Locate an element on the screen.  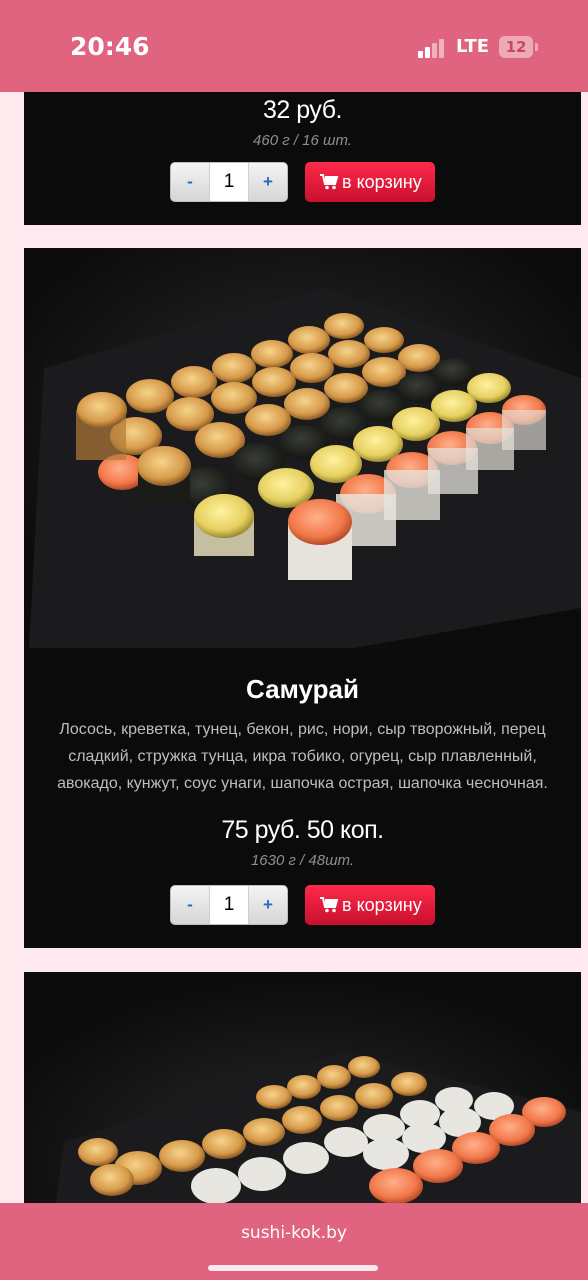
product-weight: 1630 г / 48шт. is located at coordinates (302, 860).